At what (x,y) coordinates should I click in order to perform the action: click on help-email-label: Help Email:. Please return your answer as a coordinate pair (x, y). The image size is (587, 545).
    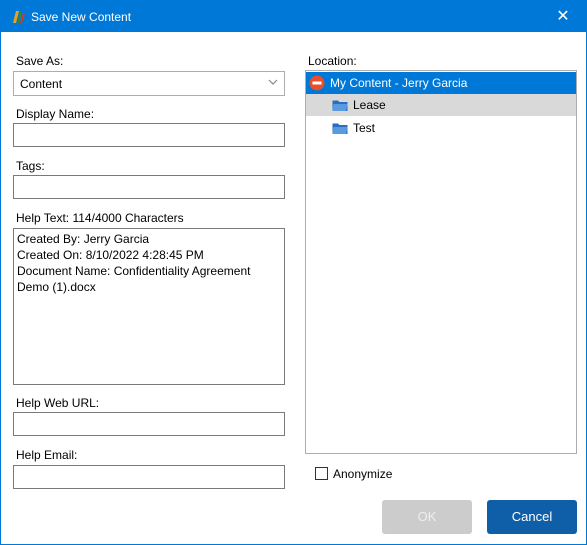
    Looking at the image, I should click on (47, 455).